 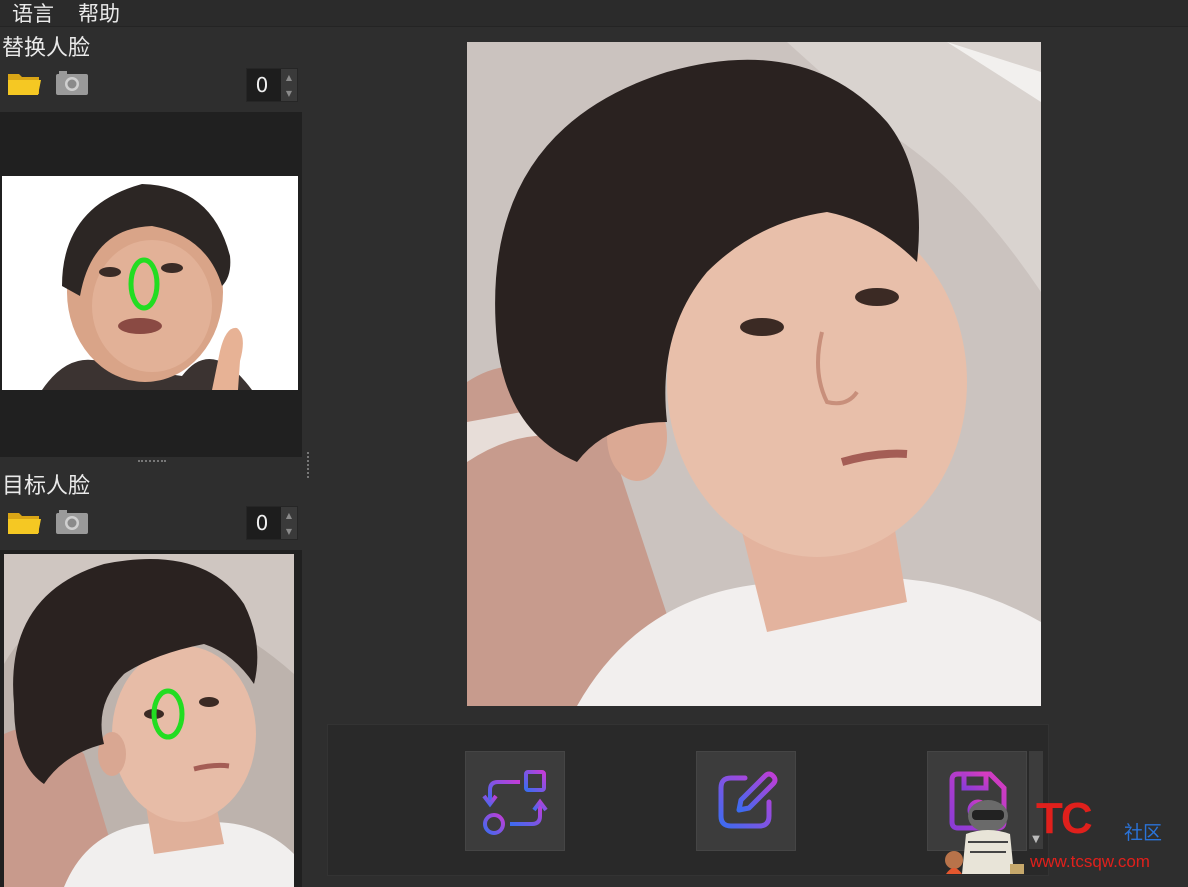 I want to click on target-face-image, so click(x=149, y=720).